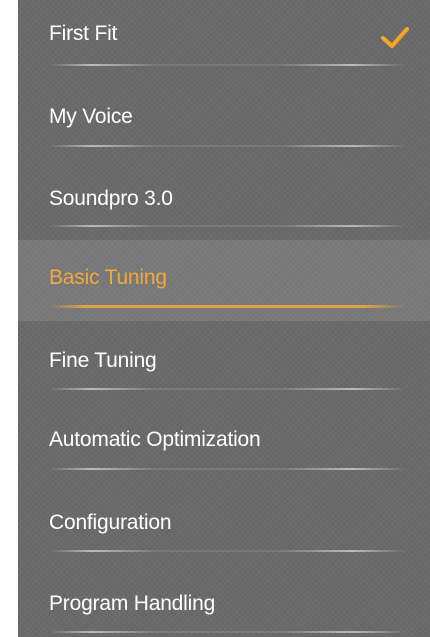 This screenshot has width=430, height=637. Describe the element at coordinates (224, 360) in the screenshot. I see `menu-item-fine-tuning: Fine Tuning` at that location.